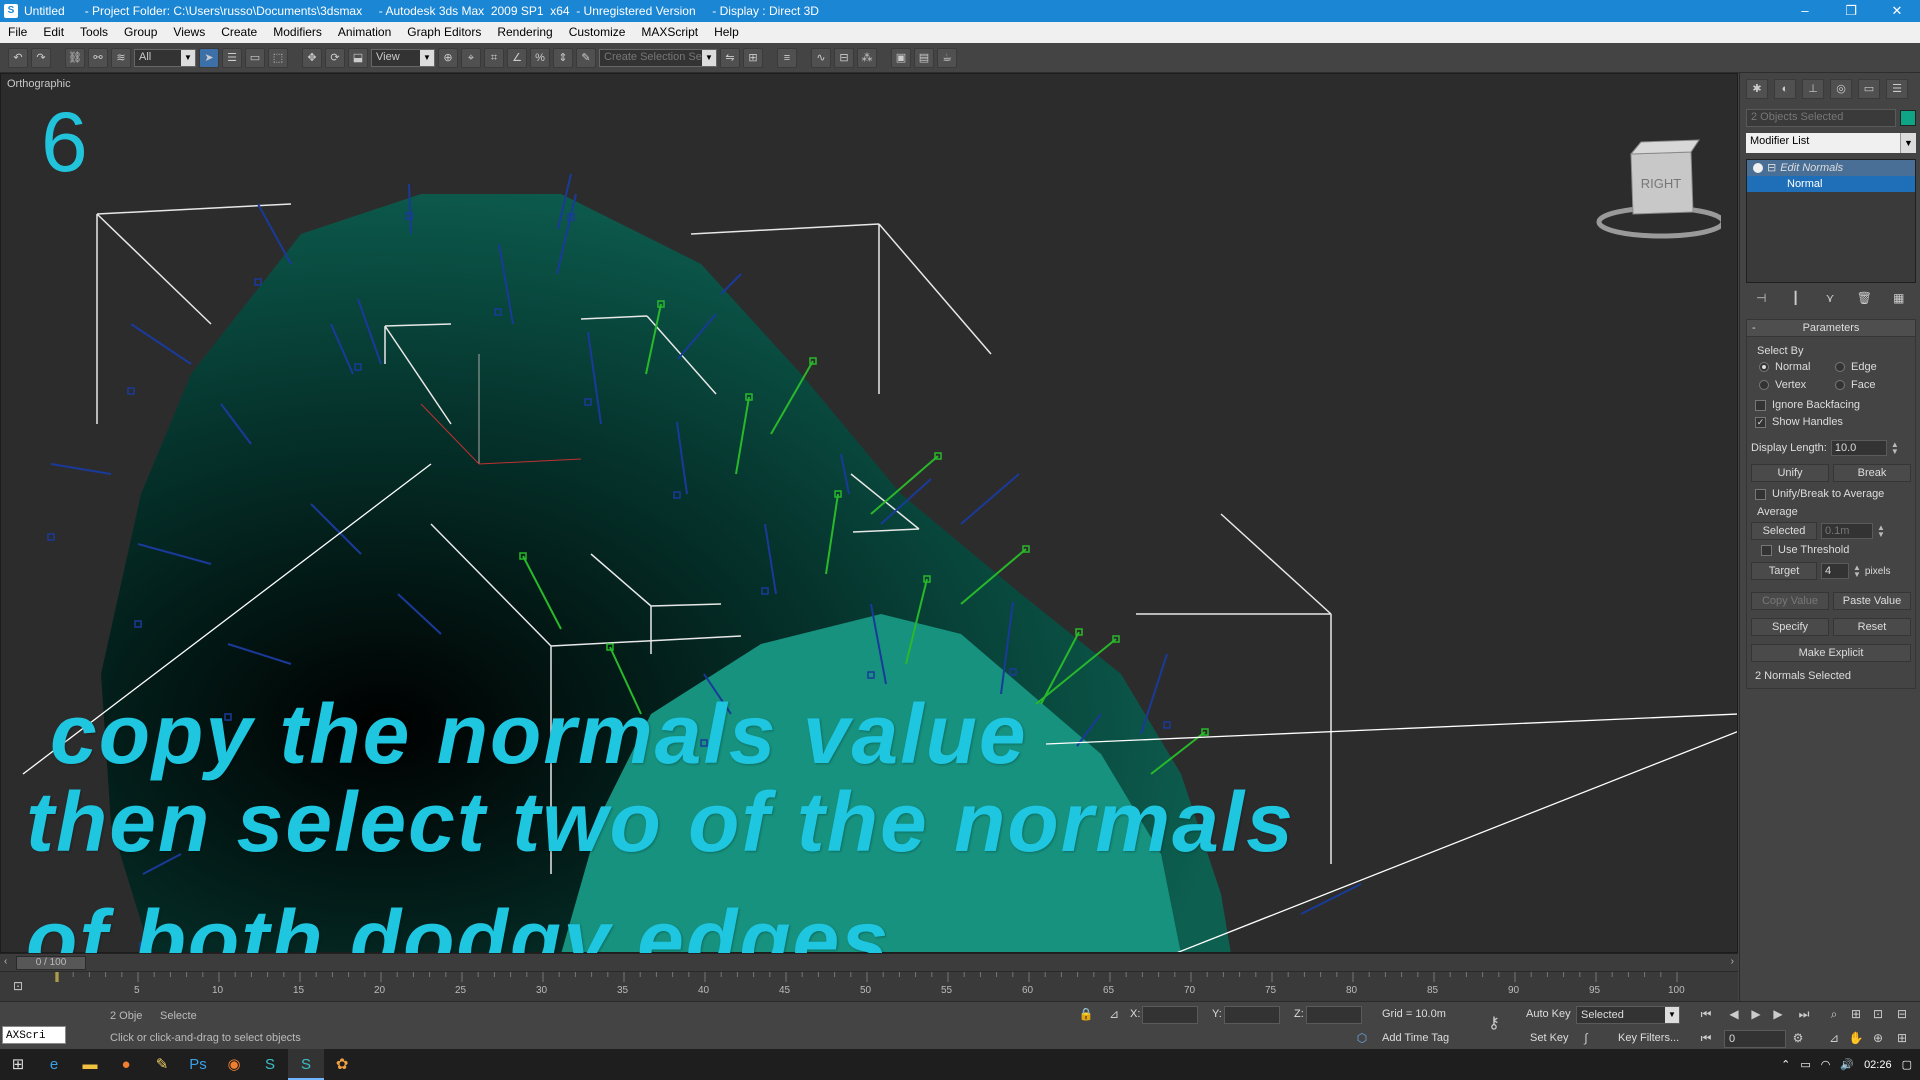  Describe the element at coordinates (1252, 1015) in the screenshot. I see `y-coordinate-field` at that location.